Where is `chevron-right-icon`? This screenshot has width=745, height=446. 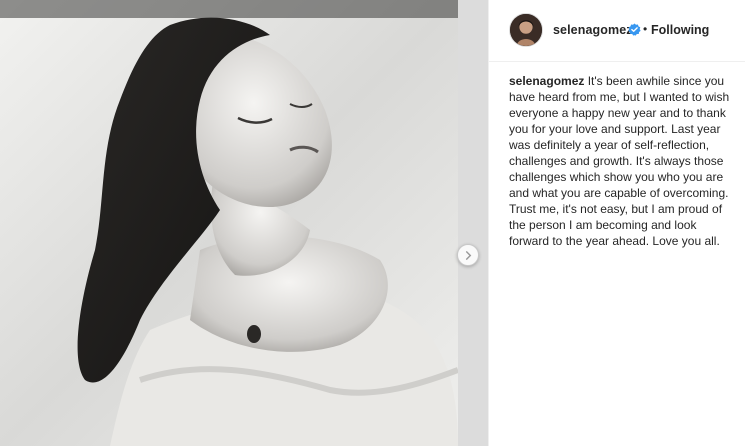
chevron-right-icon is located at coordinates (468, 255).